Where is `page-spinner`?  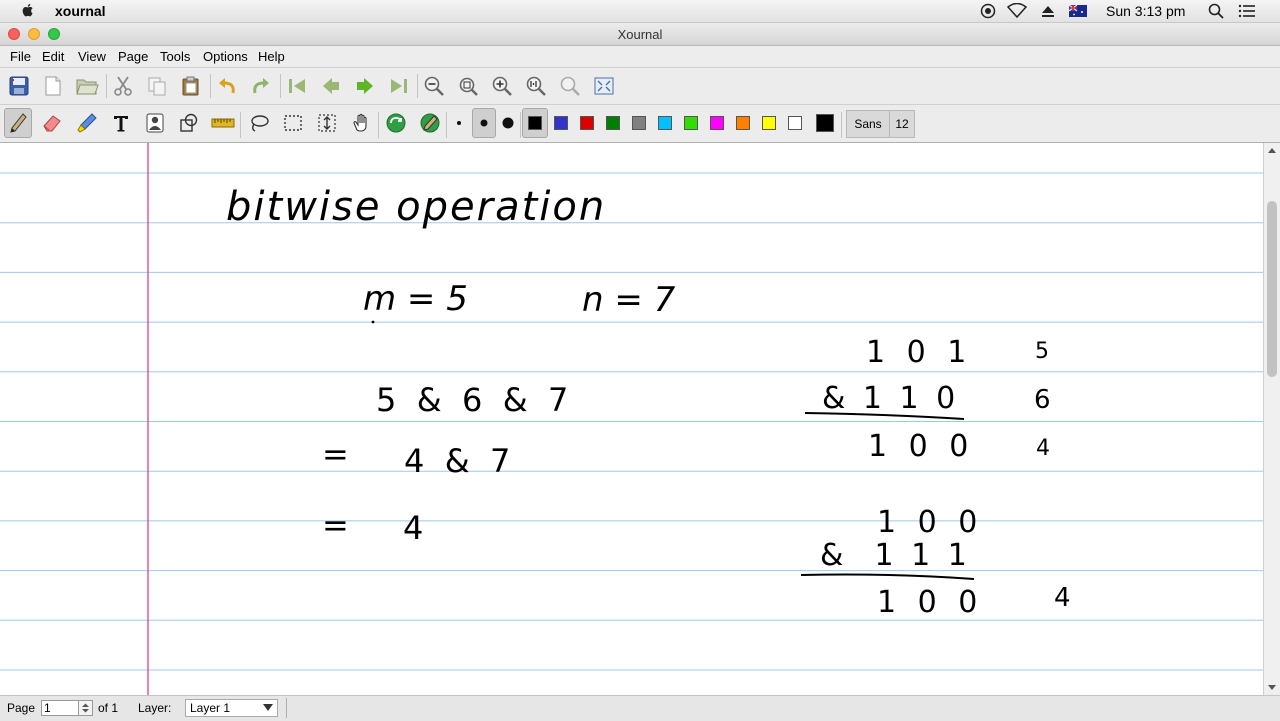 page-spinner is located at coordinates (86, 708).